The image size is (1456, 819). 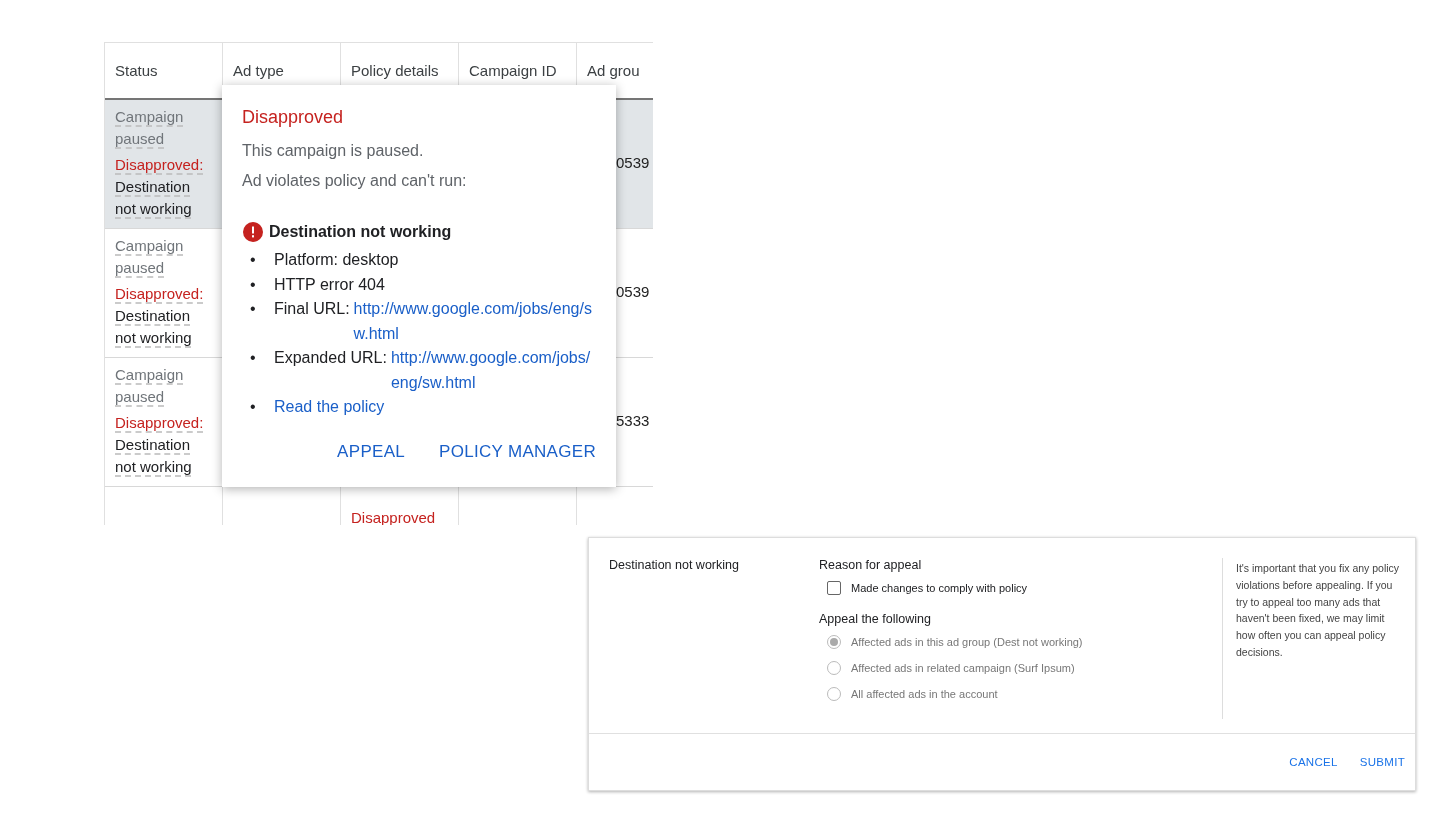 What do you see at coordinates (329, 284) in the screenshot?
I see `detail-text: HTTP error 404` at bounding box center [329, 284].